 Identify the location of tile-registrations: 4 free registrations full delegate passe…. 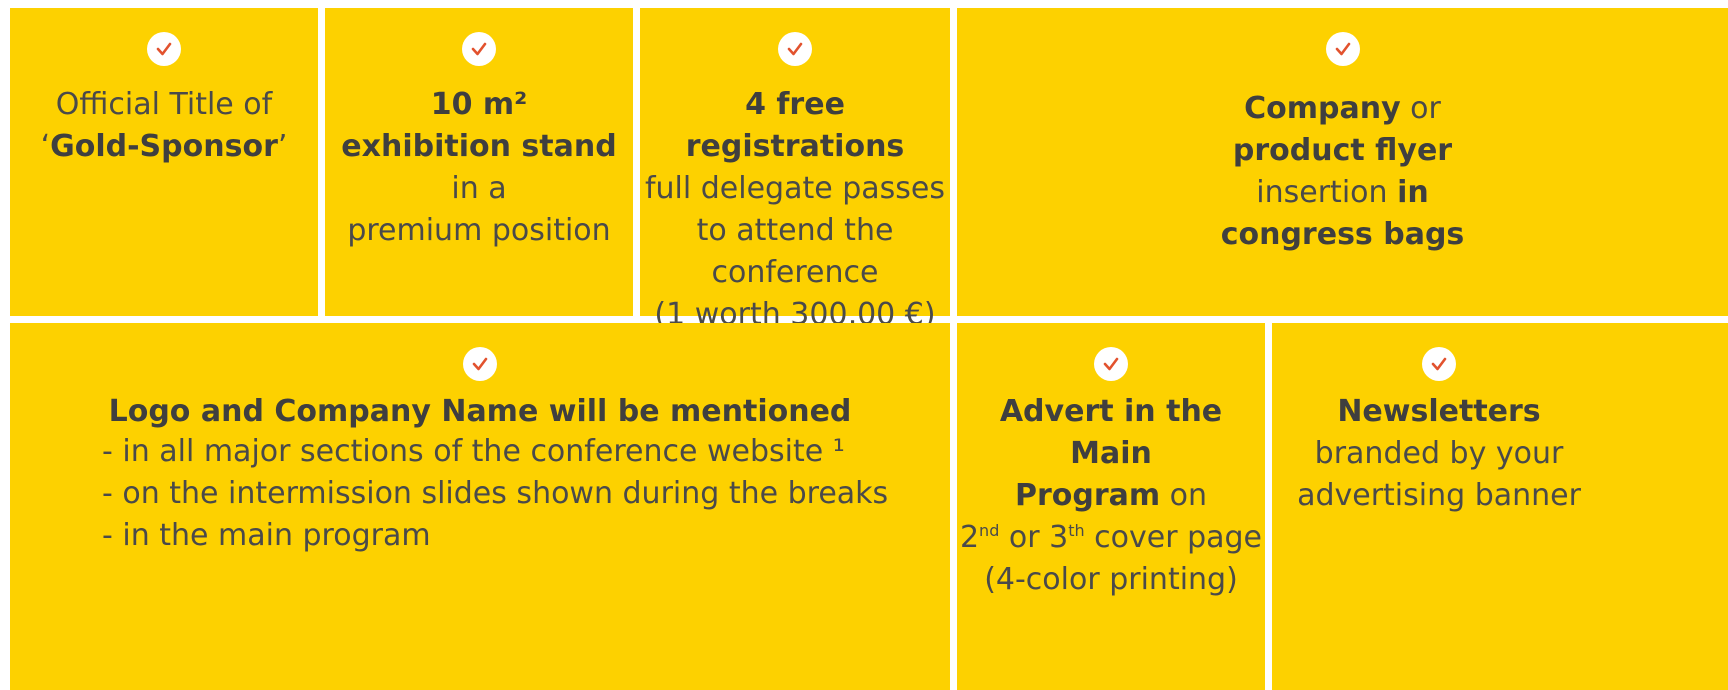
(795, 170).